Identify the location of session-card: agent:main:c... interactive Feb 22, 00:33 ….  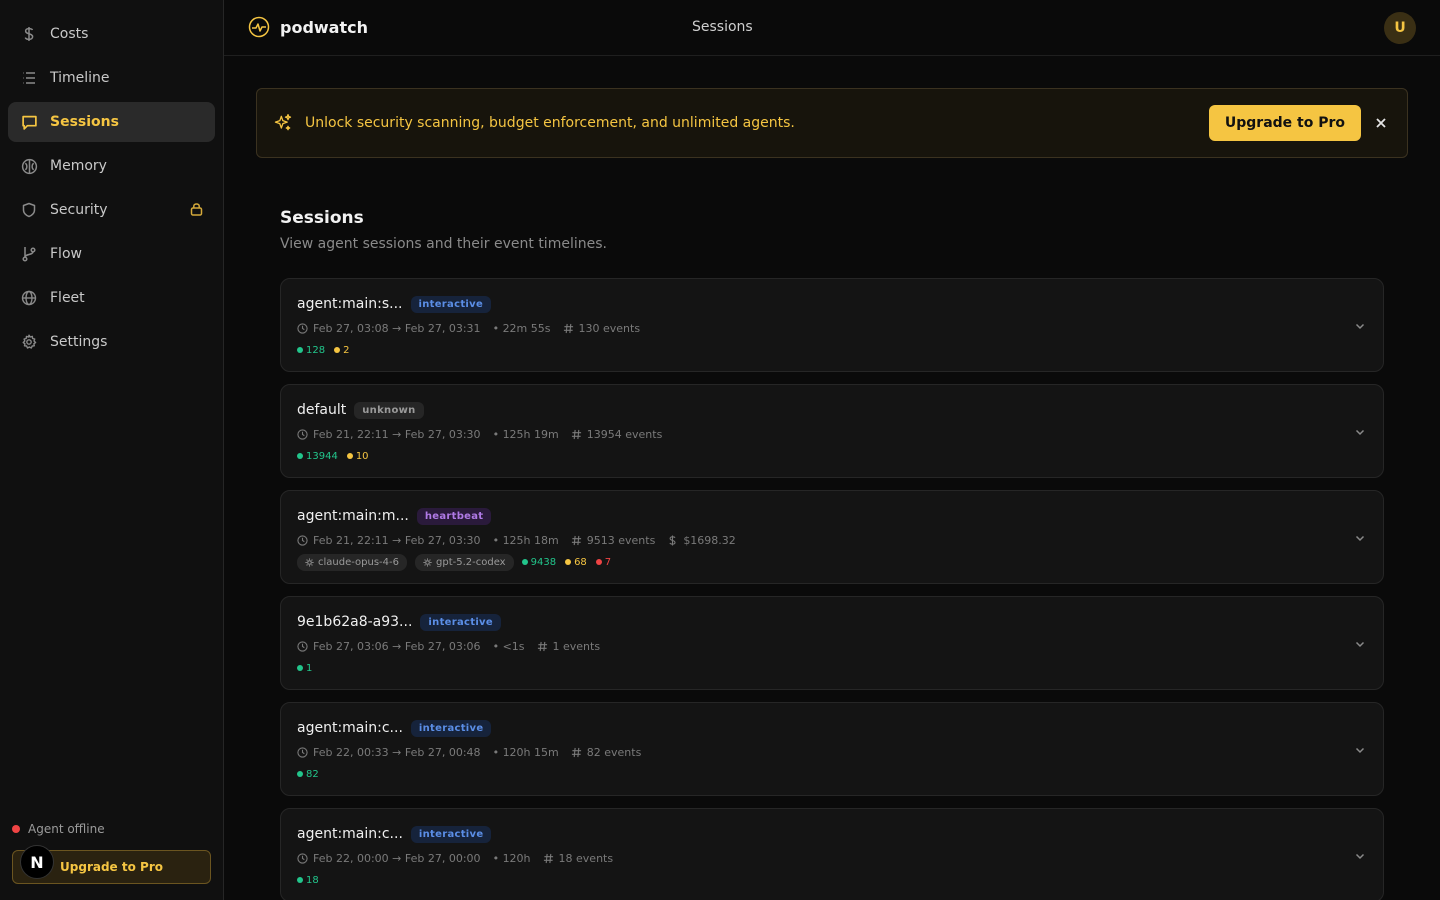
(832, 749).